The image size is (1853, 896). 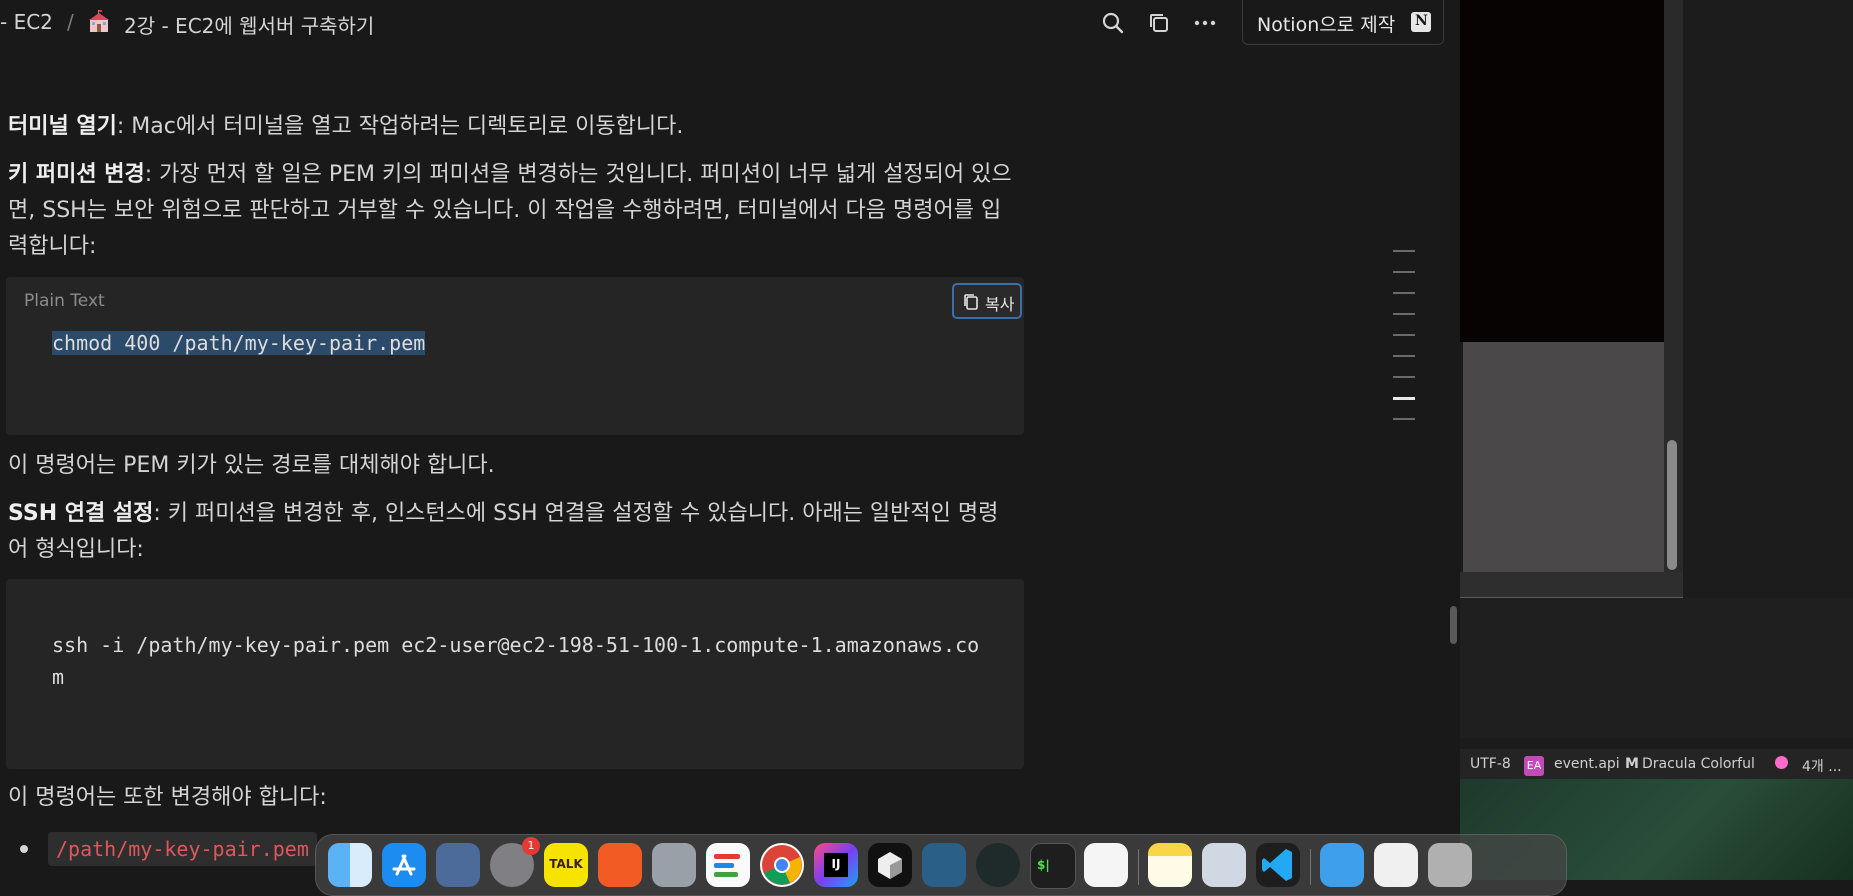 I want to click on copy-button: 복사, so click(x=987, y=301).